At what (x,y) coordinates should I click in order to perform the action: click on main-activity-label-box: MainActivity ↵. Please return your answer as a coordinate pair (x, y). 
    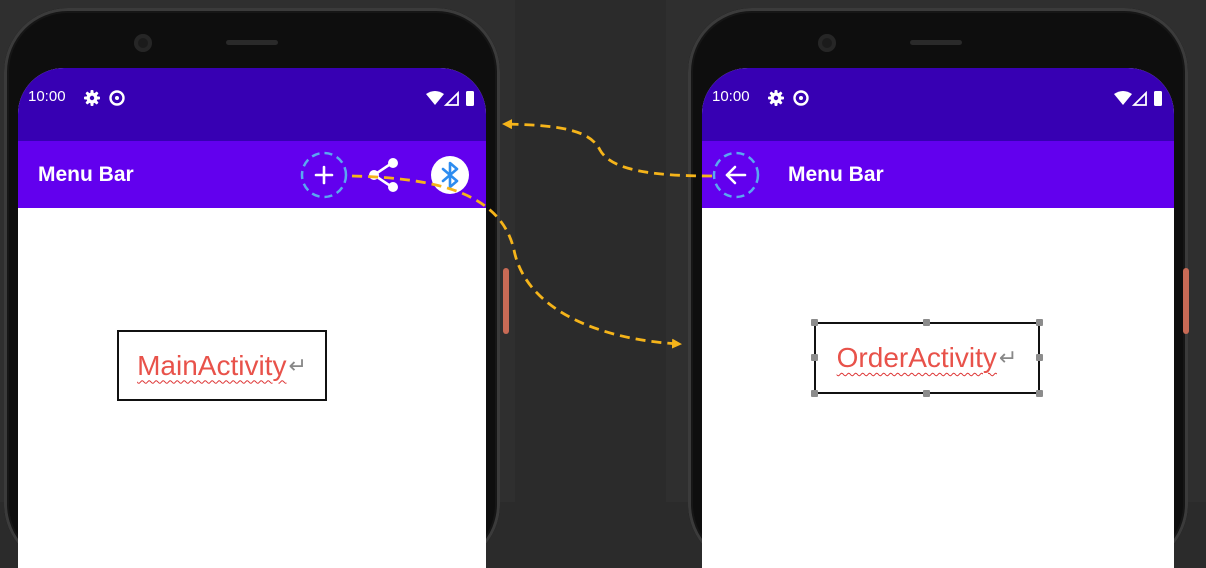
    Looking at the image, I should click on (222, 365).